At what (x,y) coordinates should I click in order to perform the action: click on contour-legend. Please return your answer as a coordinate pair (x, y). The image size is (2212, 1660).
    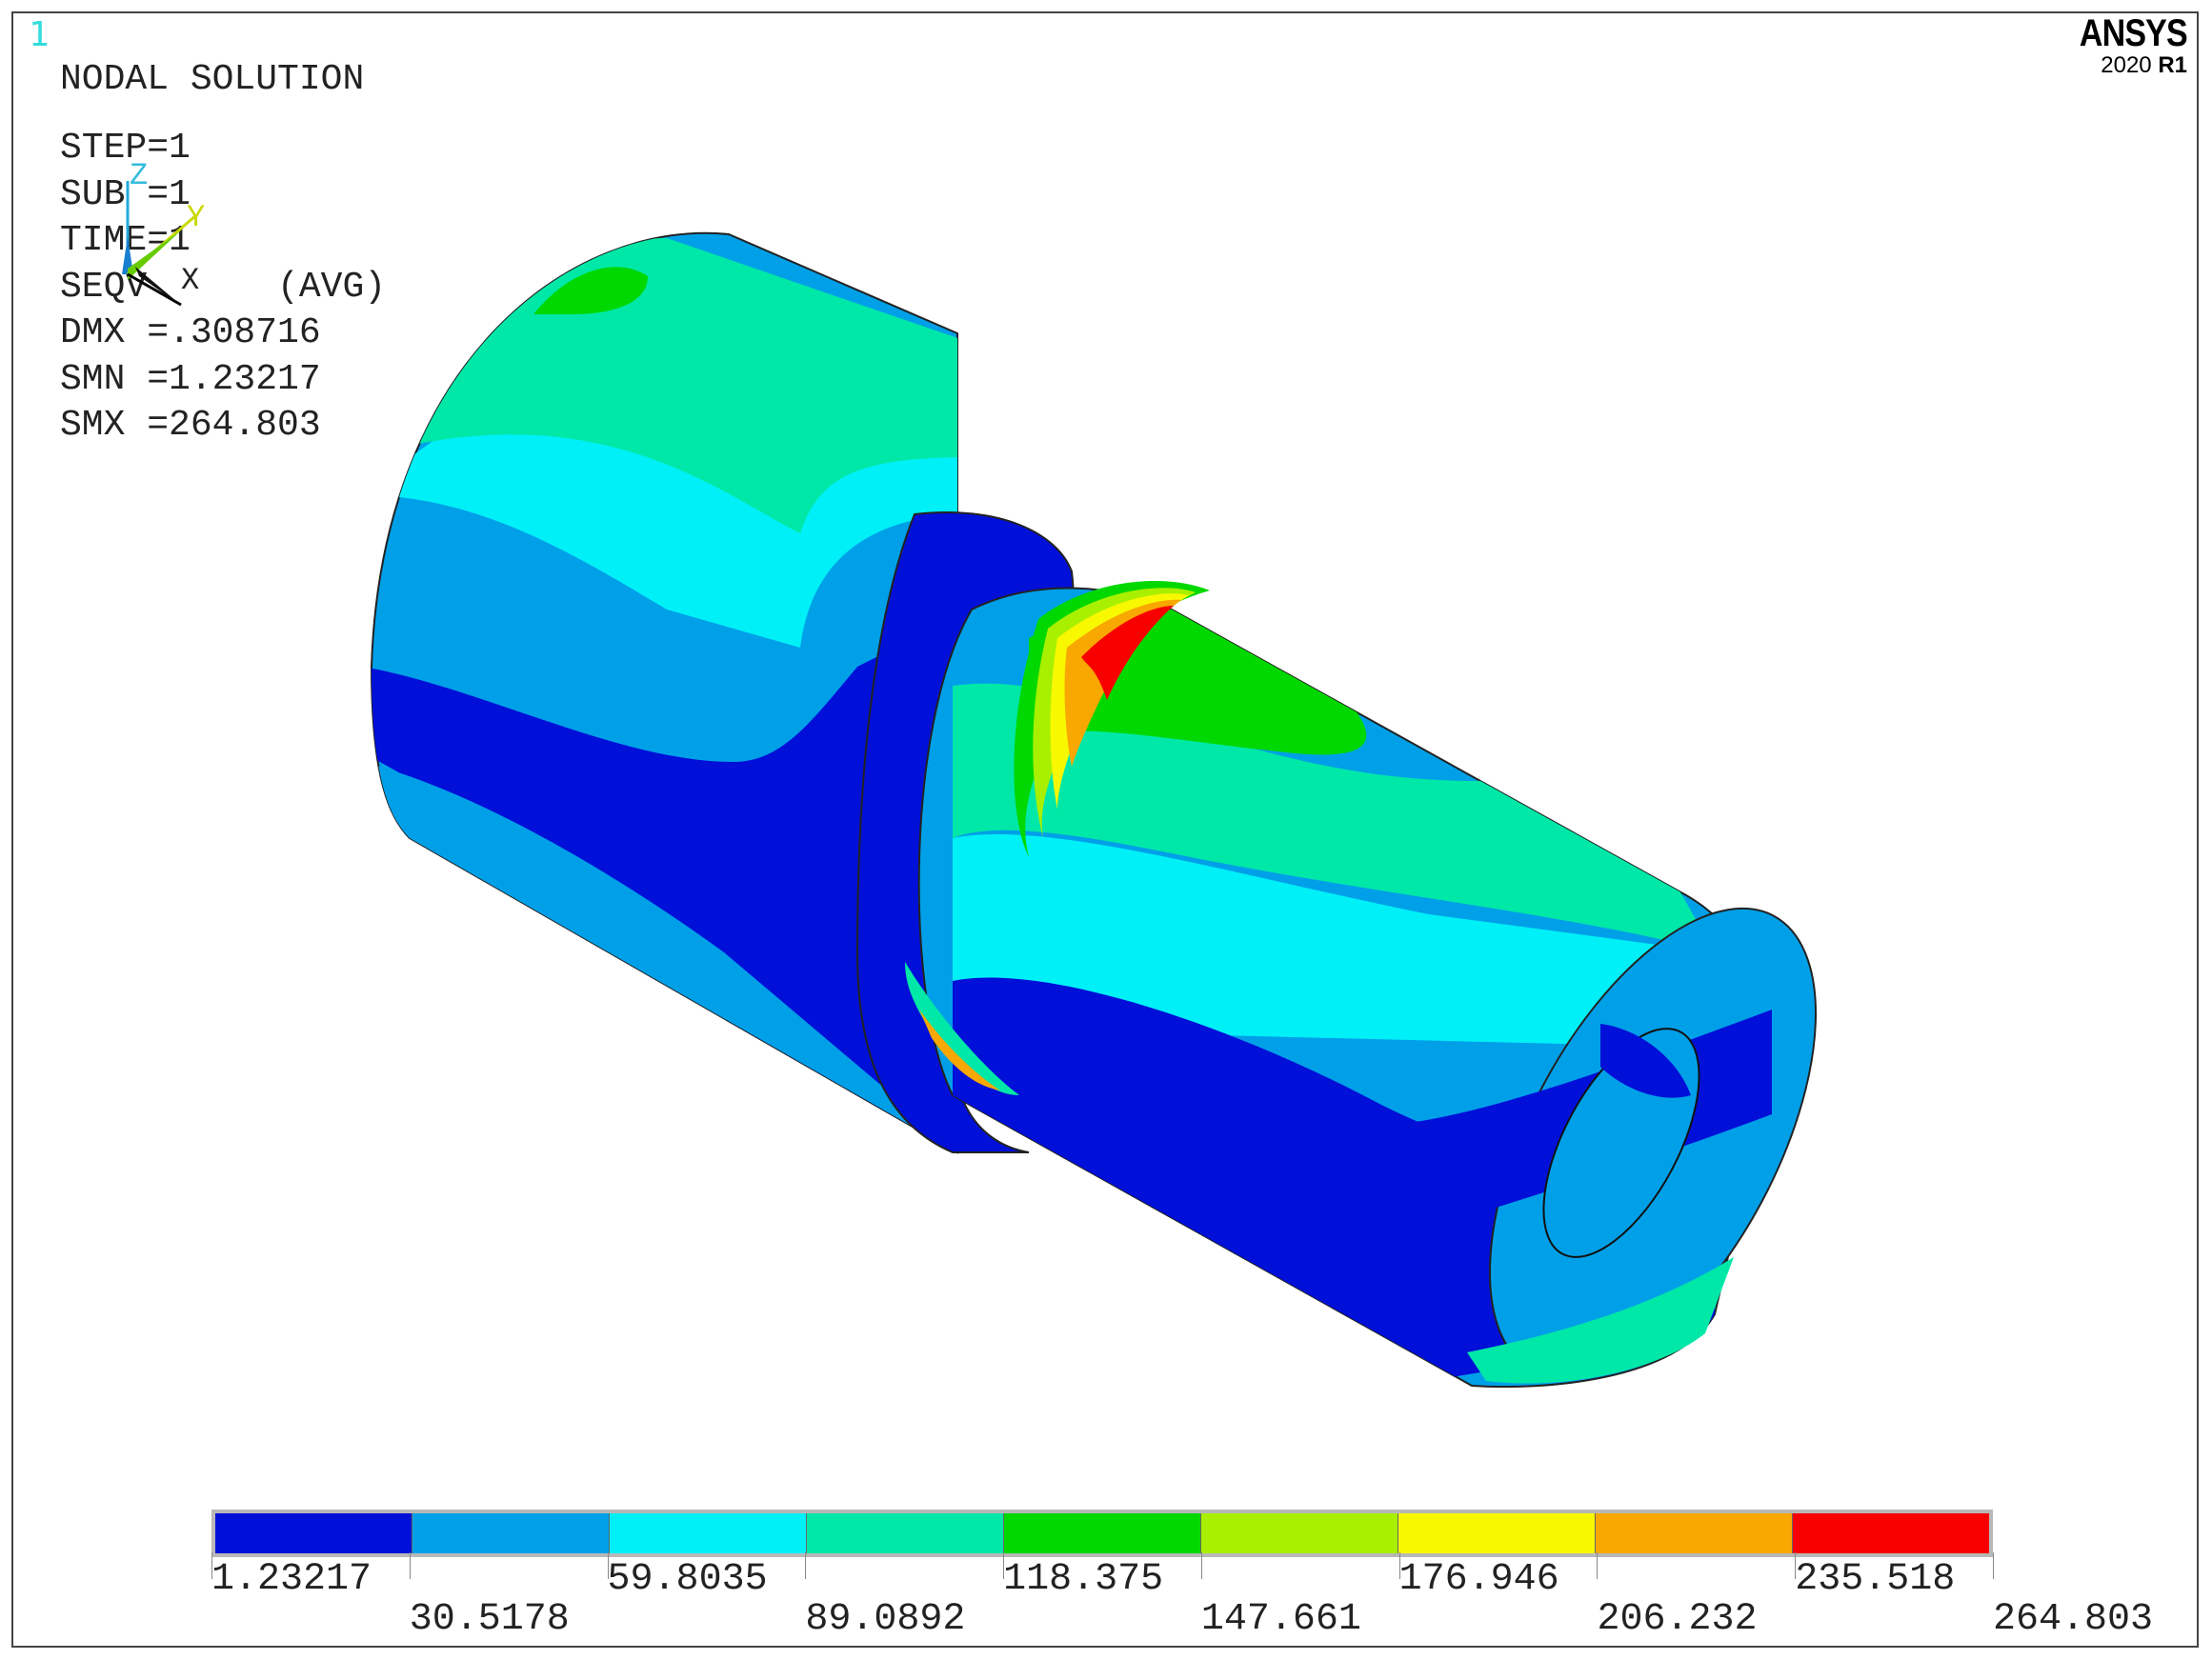
    Looking at the image, I should click on (1102, 1533).